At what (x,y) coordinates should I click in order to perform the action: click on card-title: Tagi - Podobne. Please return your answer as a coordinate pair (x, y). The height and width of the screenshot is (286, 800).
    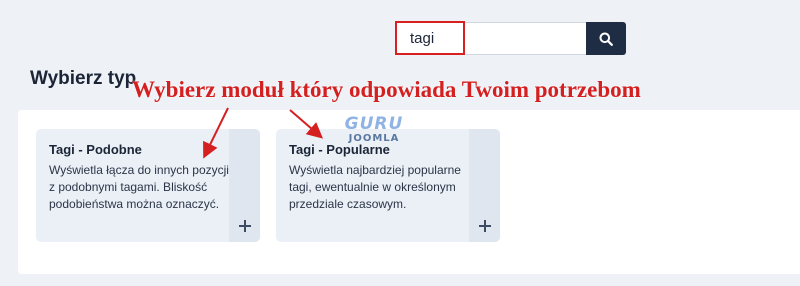
    Looking at the image, I should click on (95, 149).